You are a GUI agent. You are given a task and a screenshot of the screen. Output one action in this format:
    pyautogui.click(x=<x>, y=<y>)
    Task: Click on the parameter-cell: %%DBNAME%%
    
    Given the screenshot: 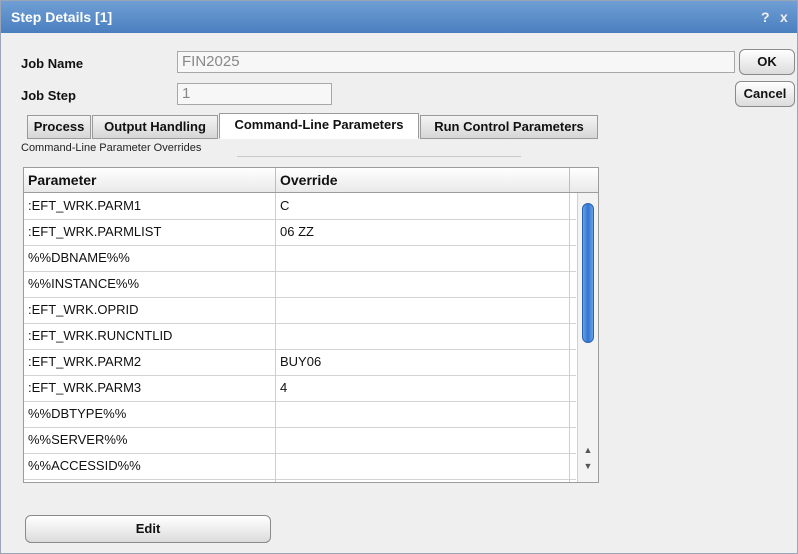 What is the action you would take?
    pyautogui.click(x=150, y=258)
    